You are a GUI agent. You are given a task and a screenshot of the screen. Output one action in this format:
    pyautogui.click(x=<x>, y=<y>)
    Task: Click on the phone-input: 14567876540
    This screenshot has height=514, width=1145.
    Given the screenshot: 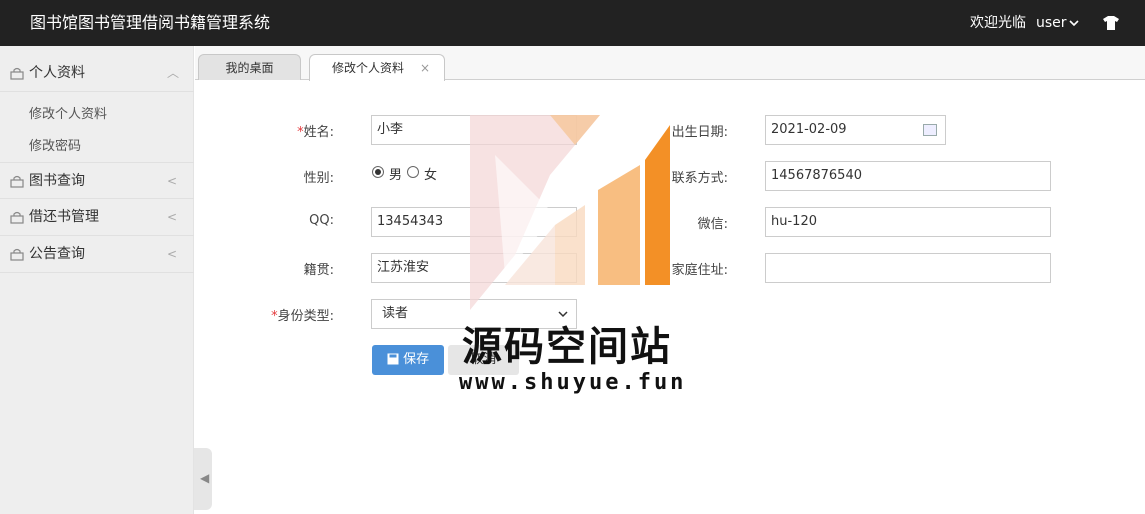 What is the action you would take?
    pyautogui.click(x=908, y=176)
    